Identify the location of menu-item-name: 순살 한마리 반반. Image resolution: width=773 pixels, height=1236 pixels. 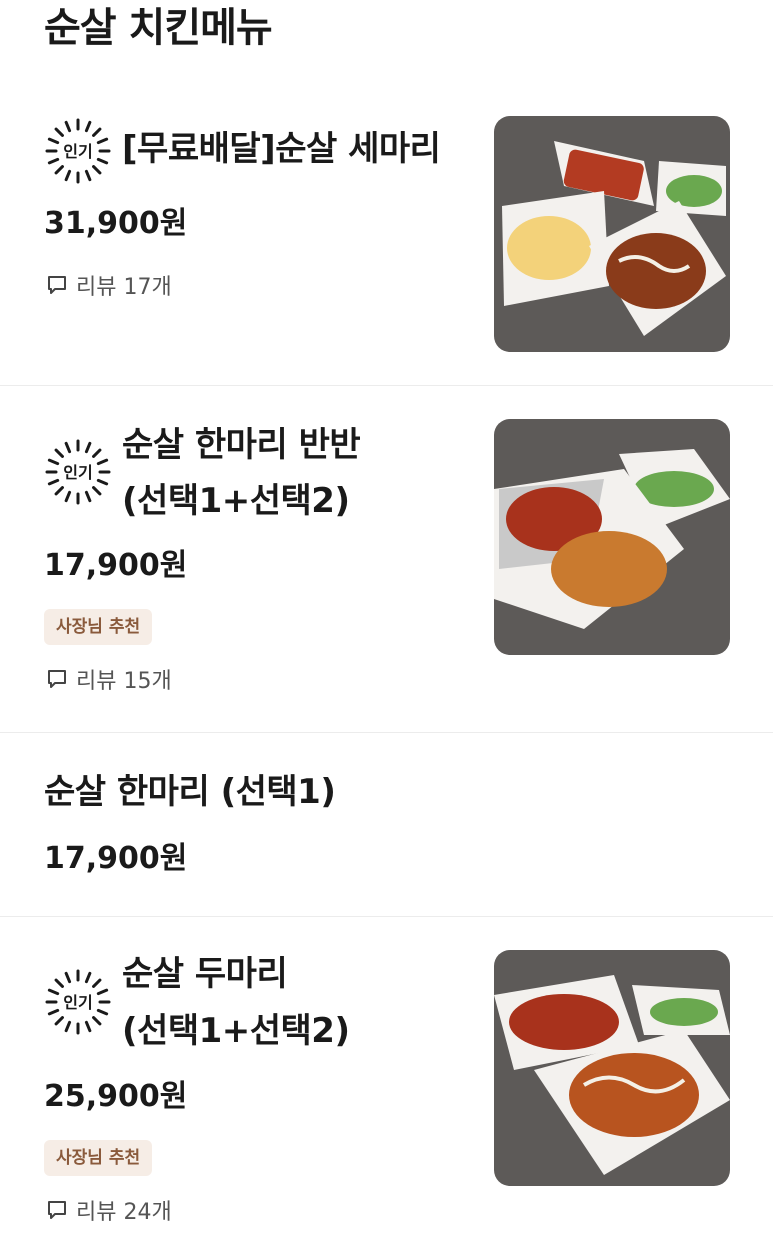
(241, 445).